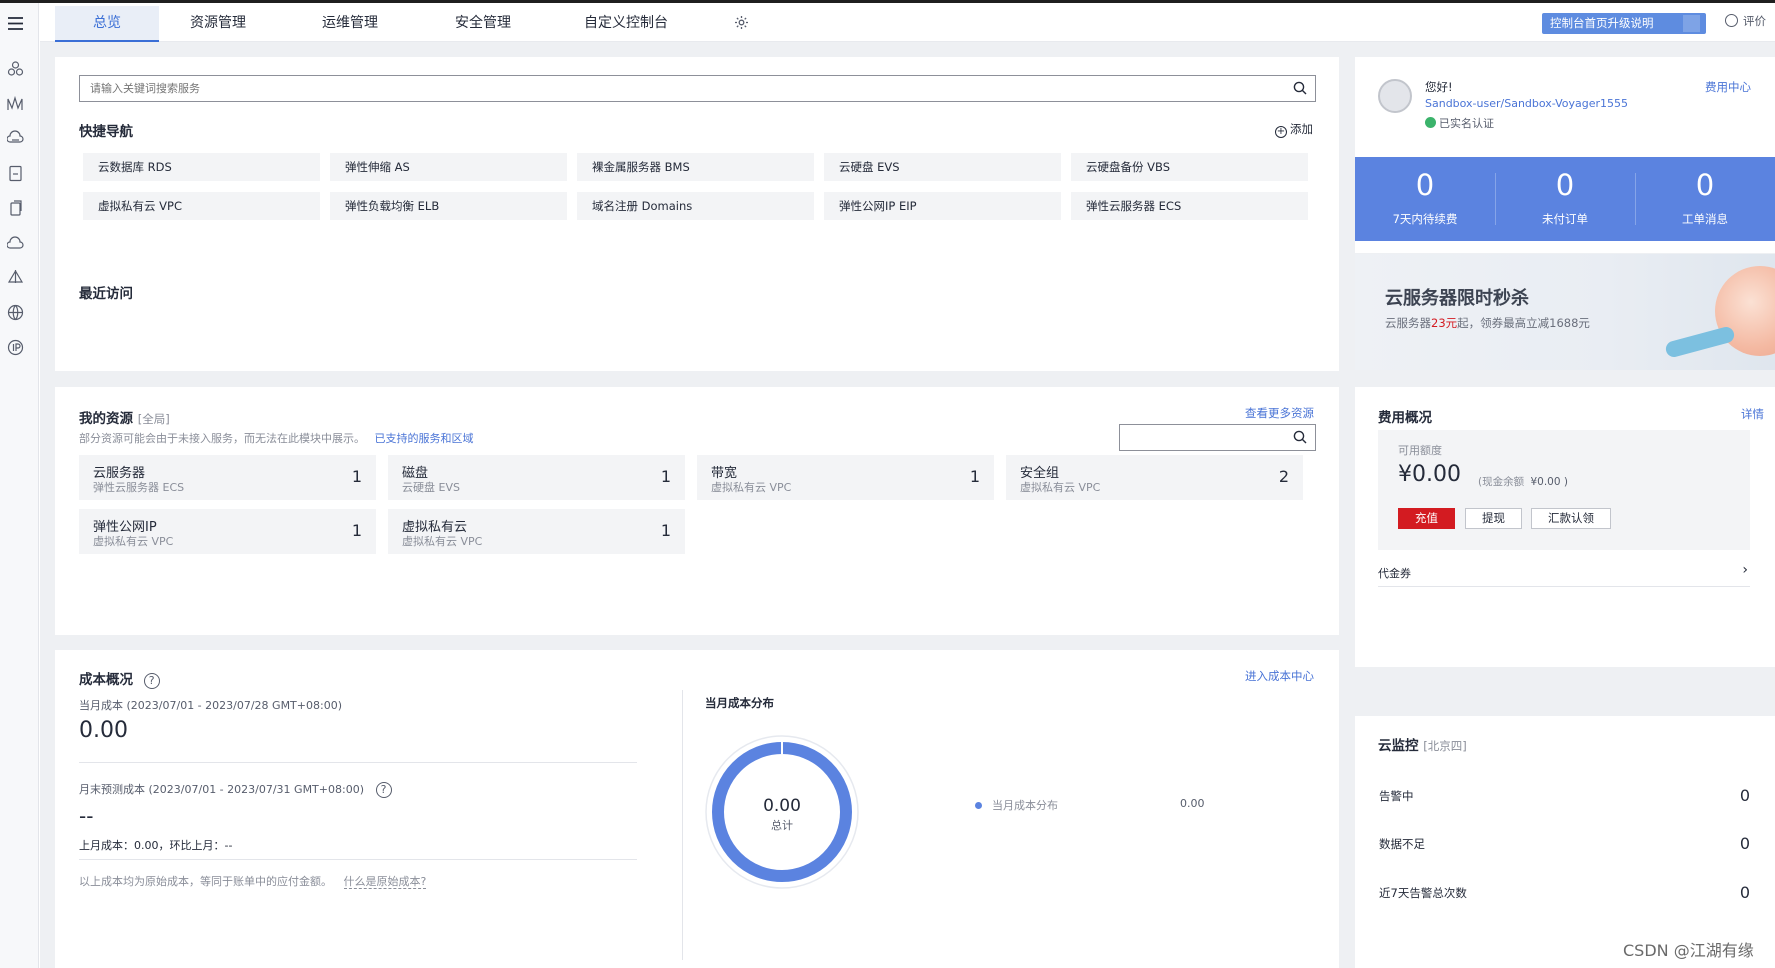  I want to click on rate-button: 评价, so click(1745, 21).